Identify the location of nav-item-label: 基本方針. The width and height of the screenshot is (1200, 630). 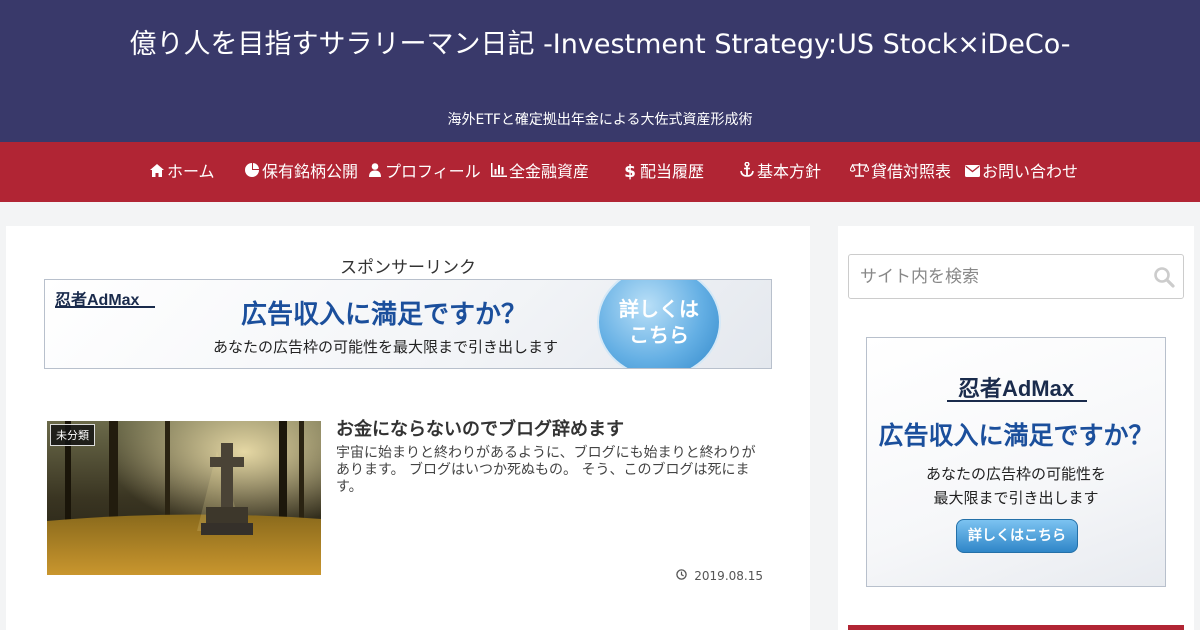
(789, 171).